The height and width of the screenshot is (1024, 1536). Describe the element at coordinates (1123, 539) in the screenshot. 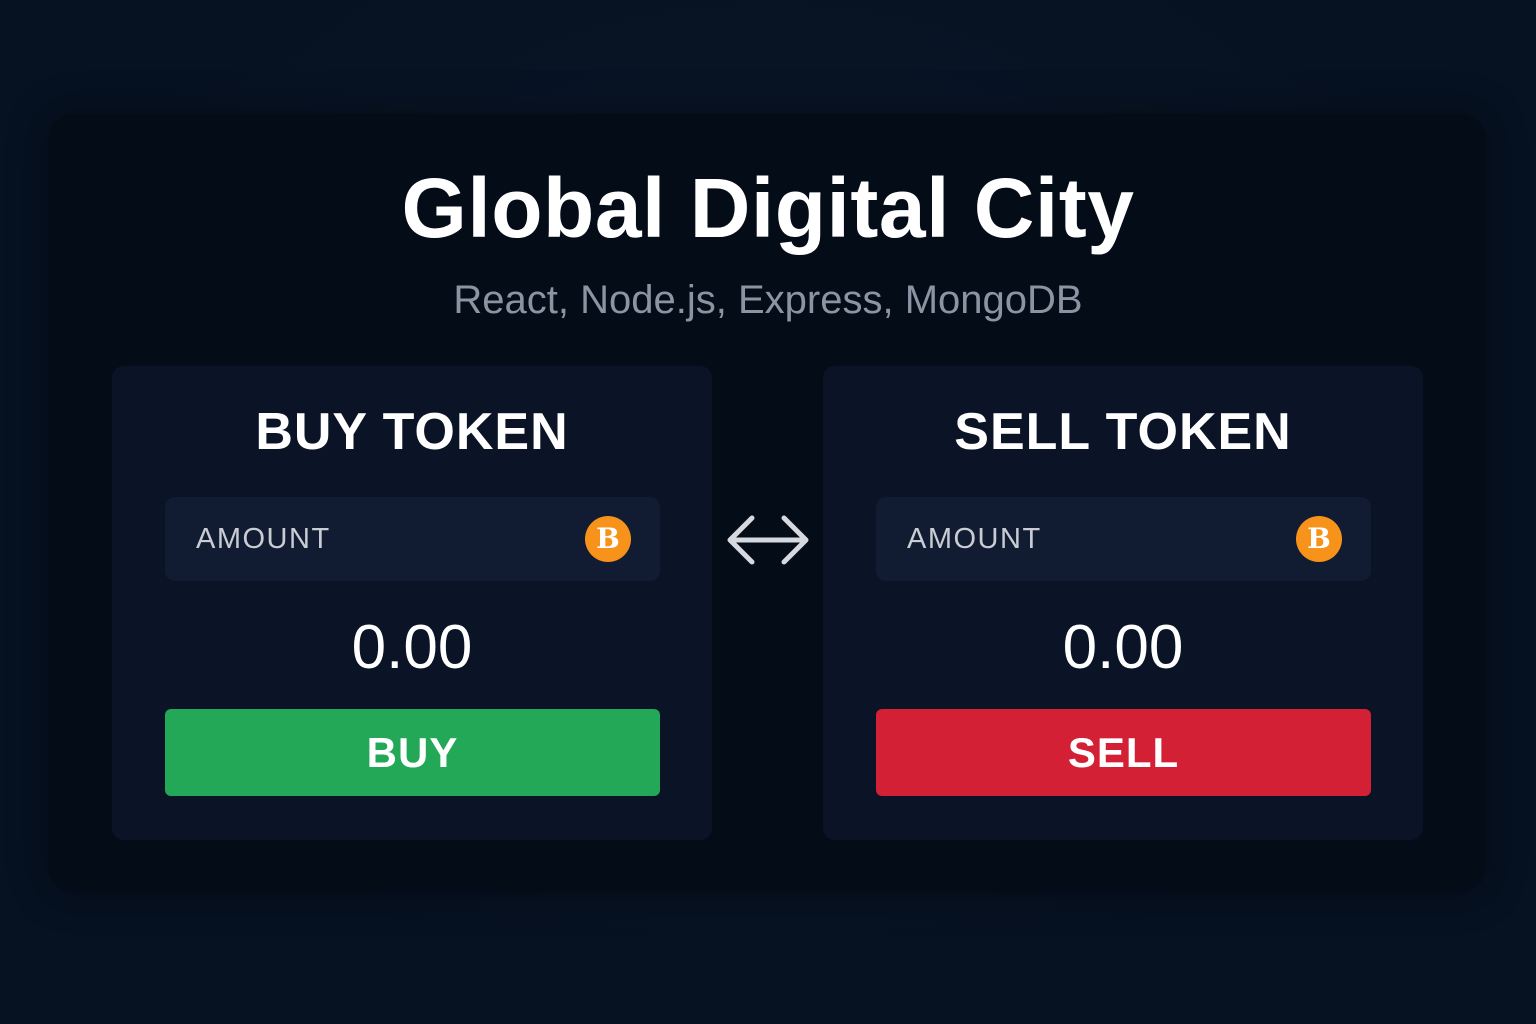

I see `sell-amount-field: AMOUNT B` at that location.